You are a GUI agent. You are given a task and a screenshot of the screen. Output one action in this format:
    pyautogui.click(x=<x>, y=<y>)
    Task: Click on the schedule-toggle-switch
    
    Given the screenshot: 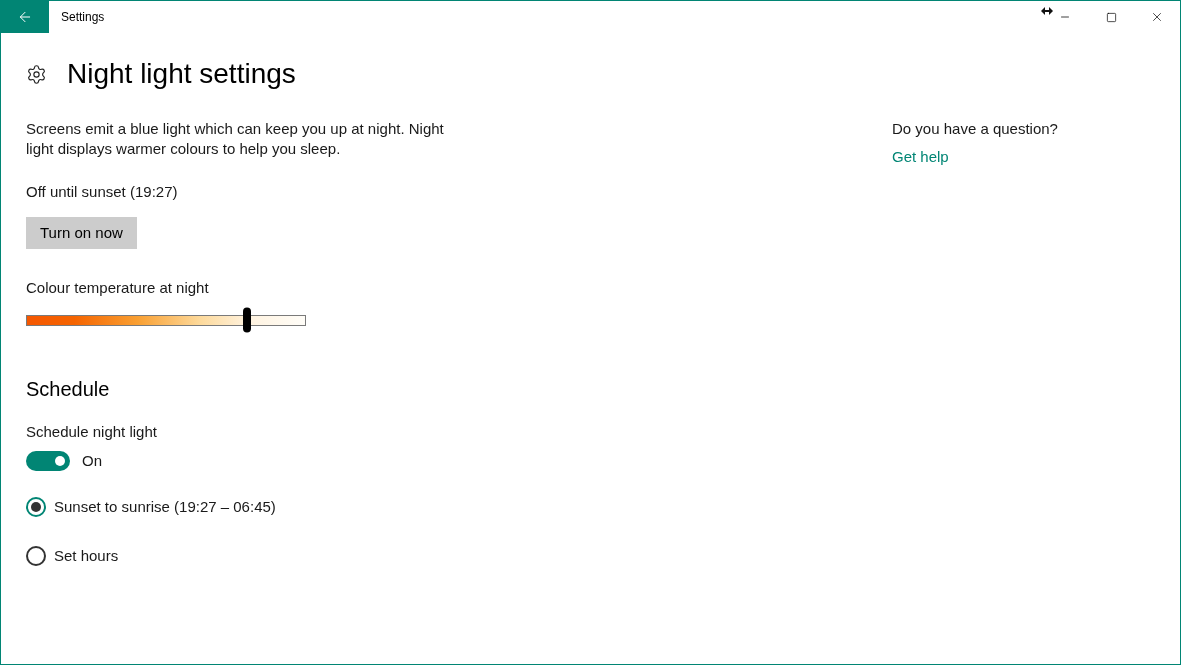 What is the action you would take?
    pyautogui.click(x=48, y=461)
    